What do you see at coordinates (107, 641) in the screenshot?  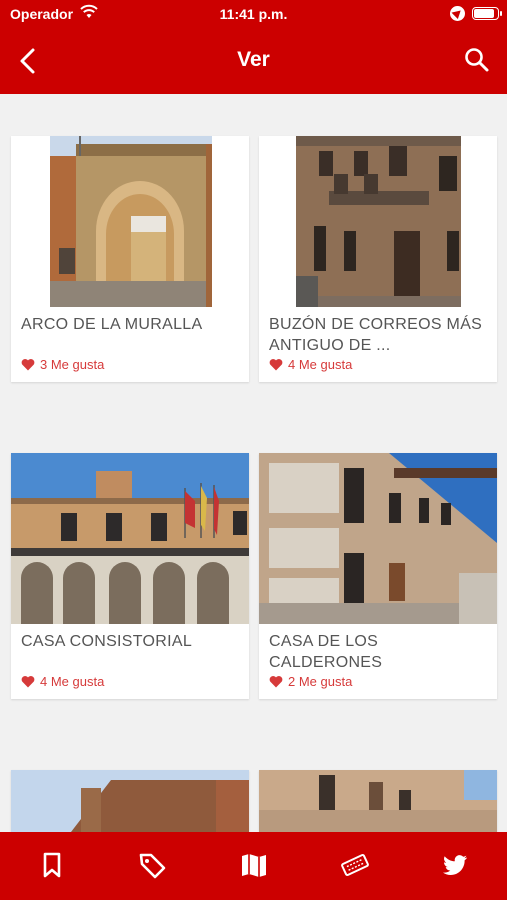 I see `place-title: CASA CONSISTORIAL` at bounding box center [107, 641].